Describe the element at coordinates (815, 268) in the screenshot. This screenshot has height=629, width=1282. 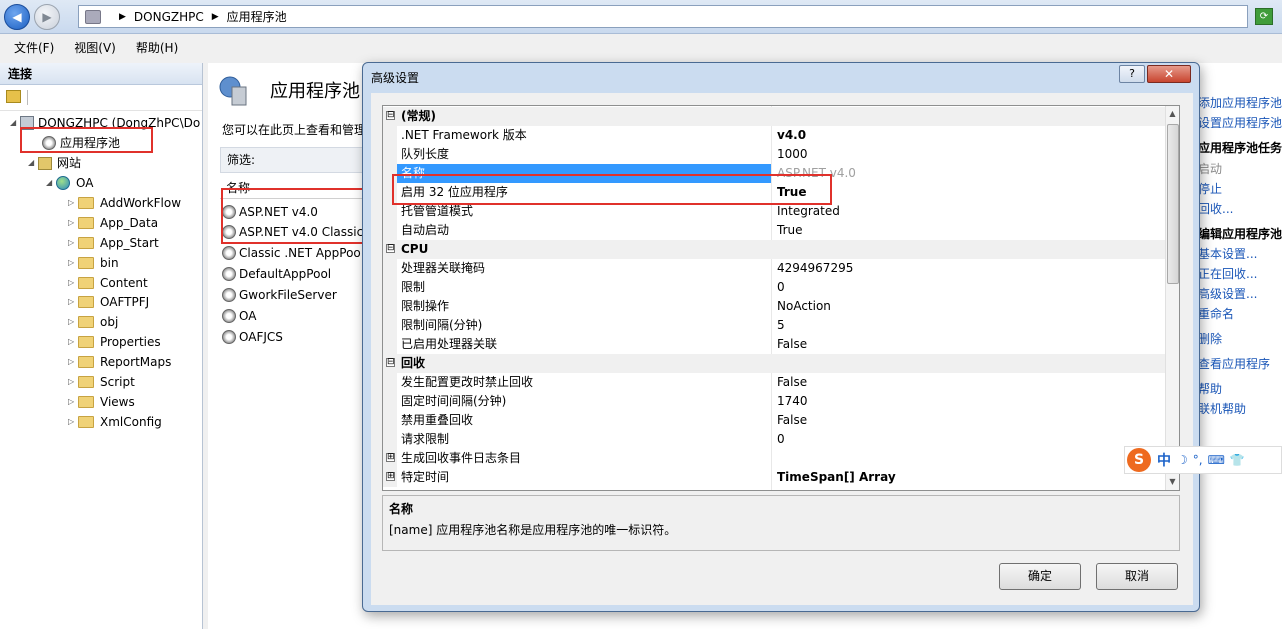
I see `property-value: 4294967295` at that location.